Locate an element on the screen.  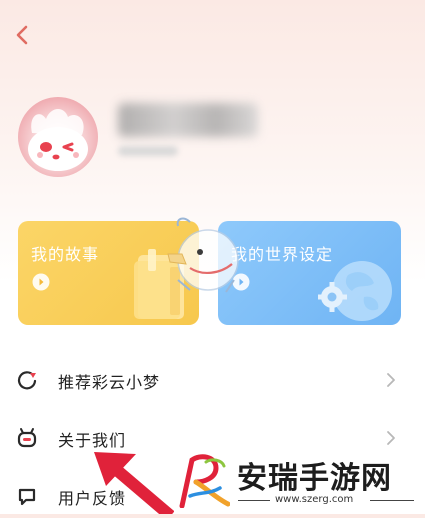
site-logo-icon is located at coordinates (204, 481).